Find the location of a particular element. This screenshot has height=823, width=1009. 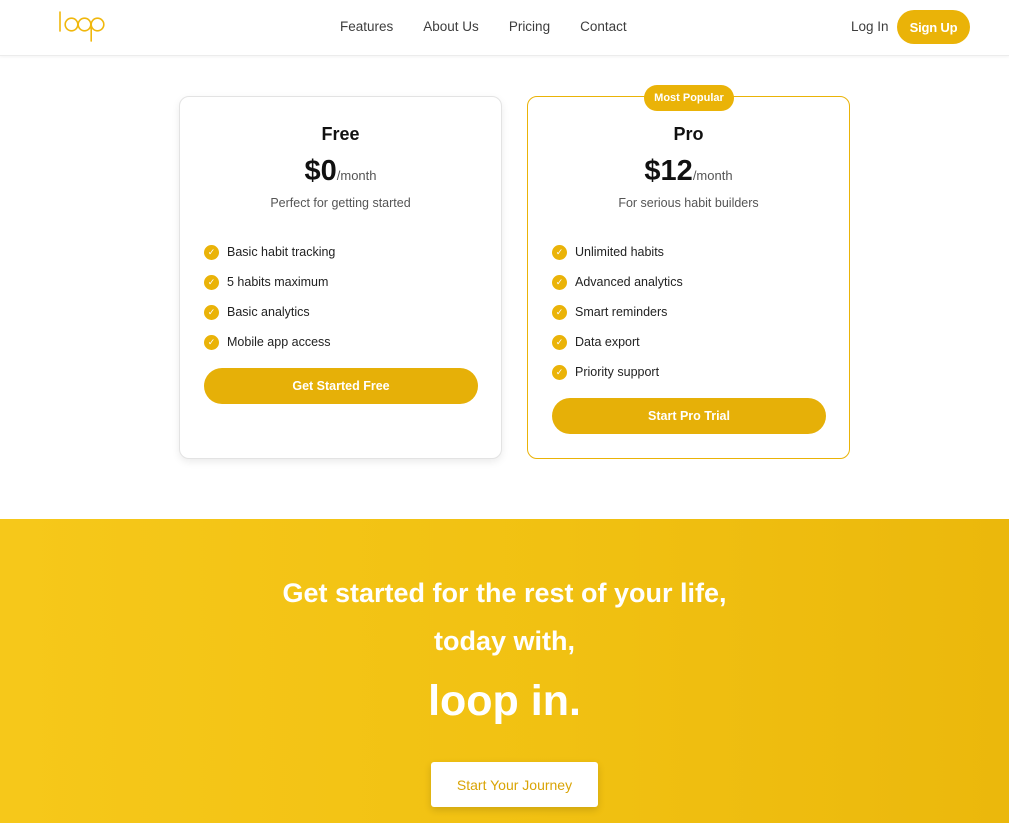

feature-label: Basic analytics is located at coordinates (268, 312).